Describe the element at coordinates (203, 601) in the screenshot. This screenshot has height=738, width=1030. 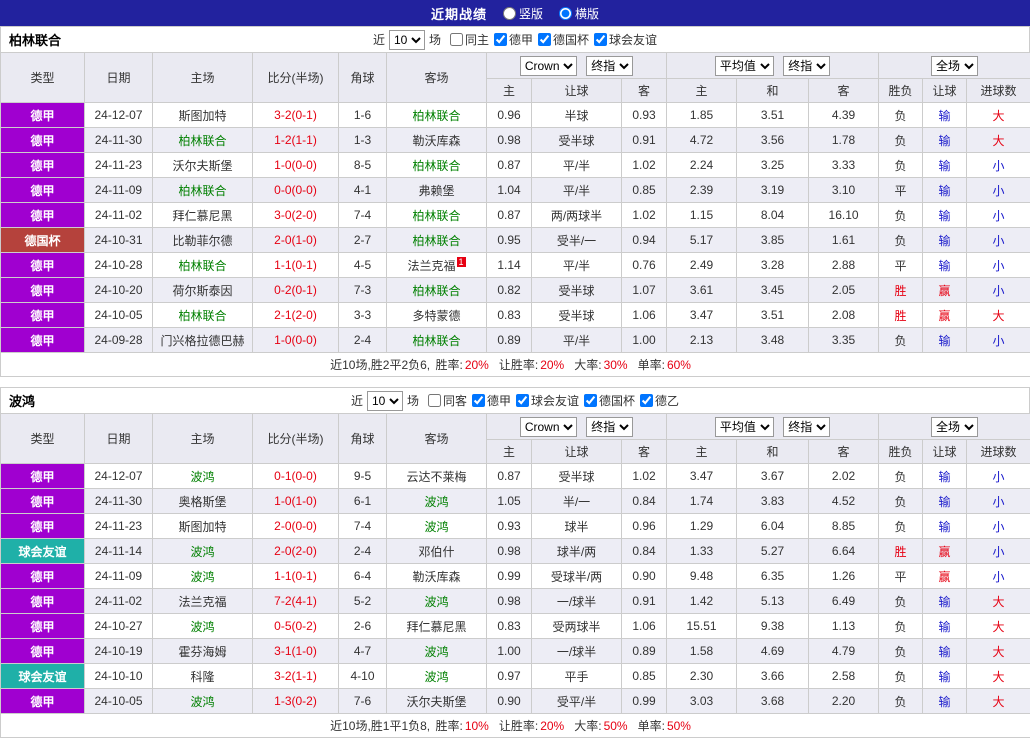
I see `home-team-cell: 法兰克福` at that location.